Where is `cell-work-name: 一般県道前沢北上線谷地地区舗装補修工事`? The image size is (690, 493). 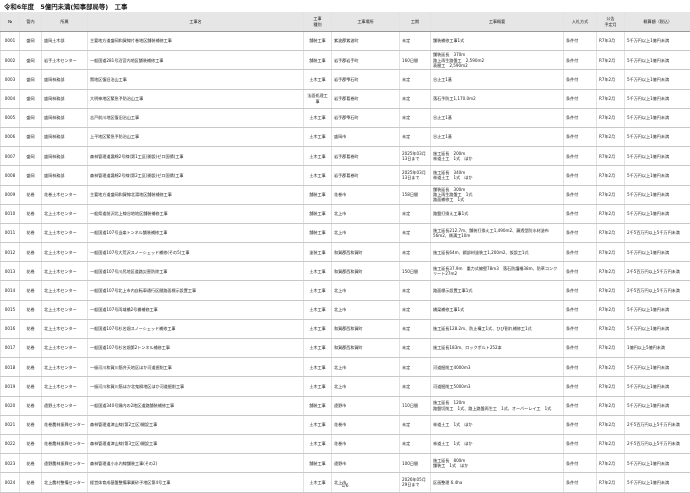 cell-work-name: 一般県道前沢北上線谷地地区舗装補修工事 is located at coordinates (196, 213).